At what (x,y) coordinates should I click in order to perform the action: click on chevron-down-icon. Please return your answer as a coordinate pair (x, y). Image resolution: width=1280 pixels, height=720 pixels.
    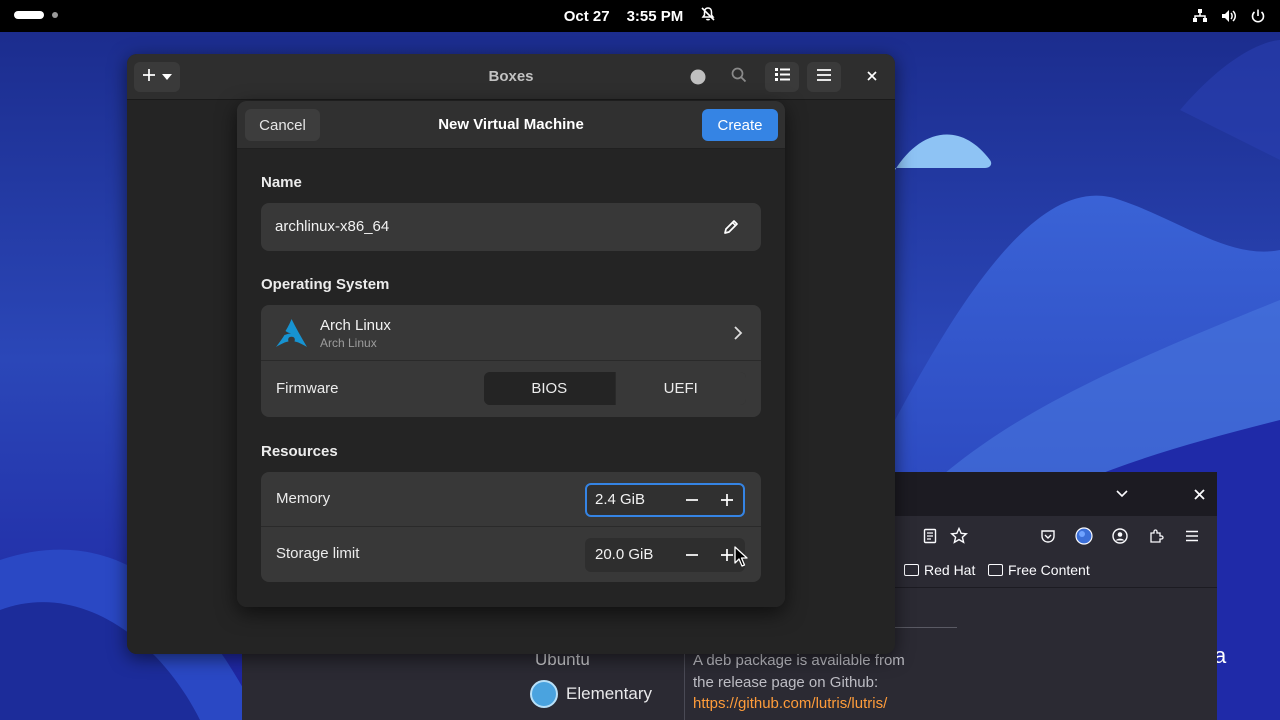
    Looking at the image, I should click on (1122, 494).